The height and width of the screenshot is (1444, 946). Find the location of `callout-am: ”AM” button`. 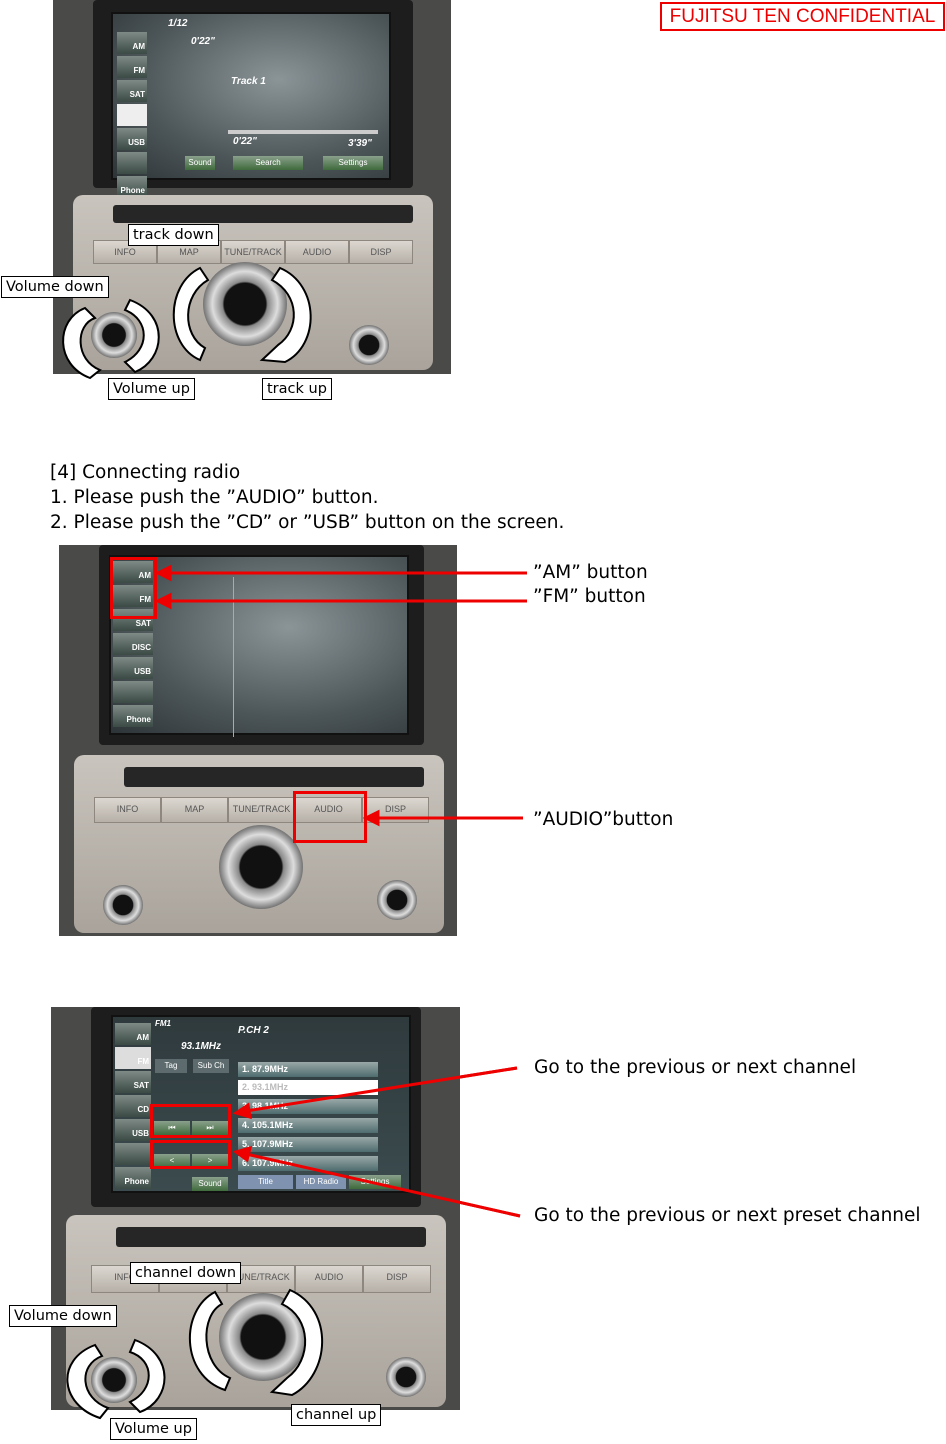

callout-am: ”AM” button is located at coordinates (590, 572).